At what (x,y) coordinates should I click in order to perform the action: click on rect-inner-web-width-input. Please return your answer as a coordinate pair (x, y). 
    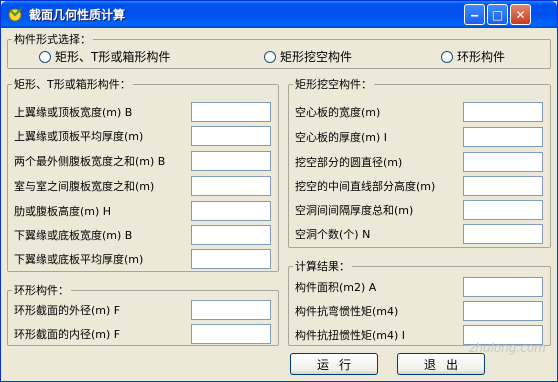
    Looking at the image, I should click on (231, 186).